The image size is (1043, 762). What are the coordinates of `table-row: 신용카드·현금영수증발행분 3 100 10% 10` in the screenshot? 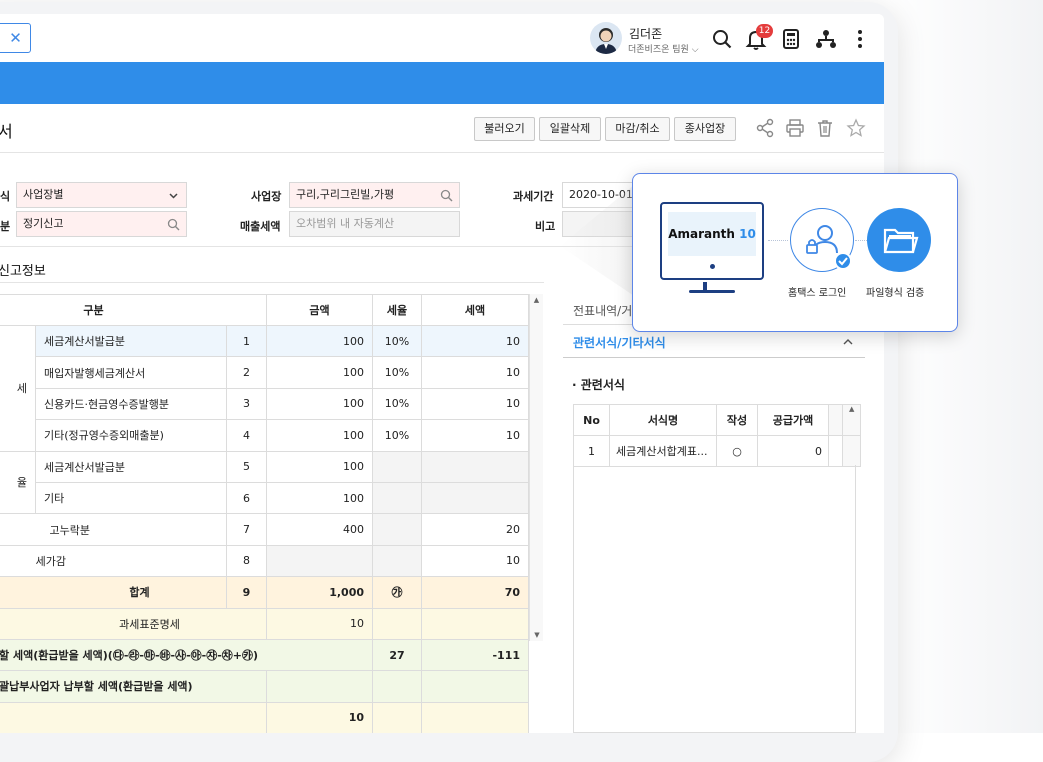 It's located at (264, 404).